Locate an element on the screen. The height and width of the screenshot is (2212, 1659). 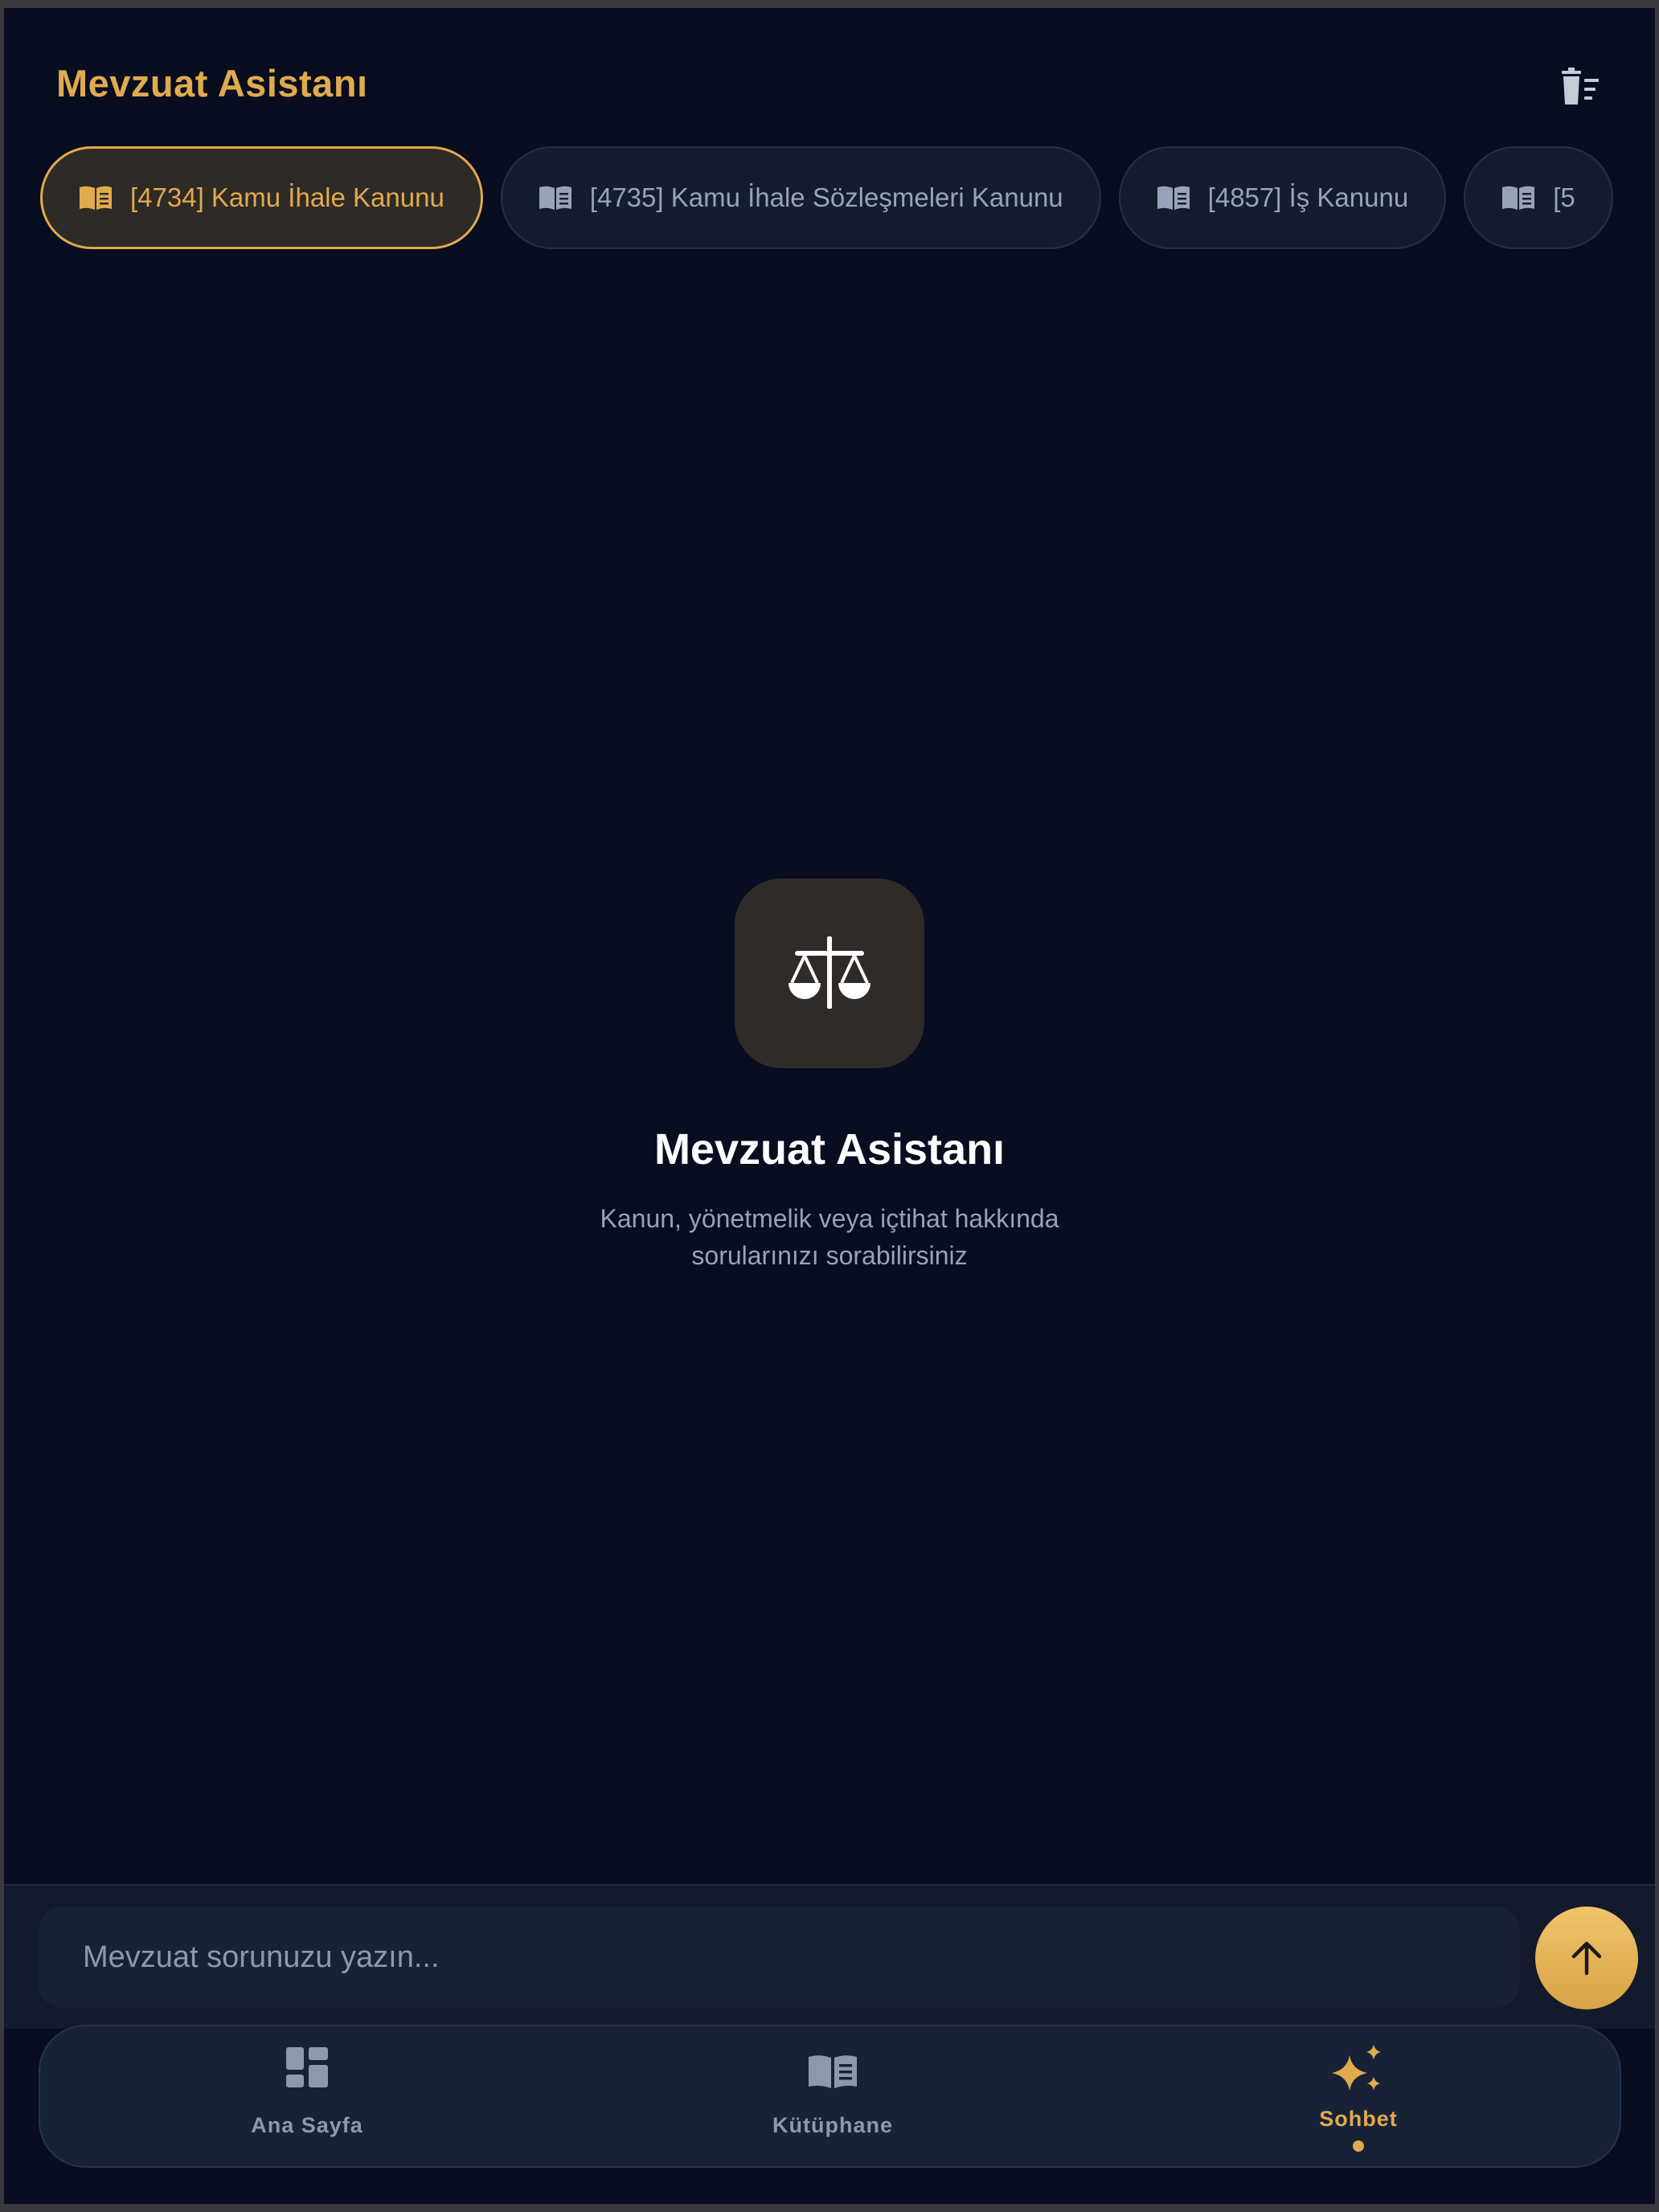
message-input is located at coordinates (779, 1958).